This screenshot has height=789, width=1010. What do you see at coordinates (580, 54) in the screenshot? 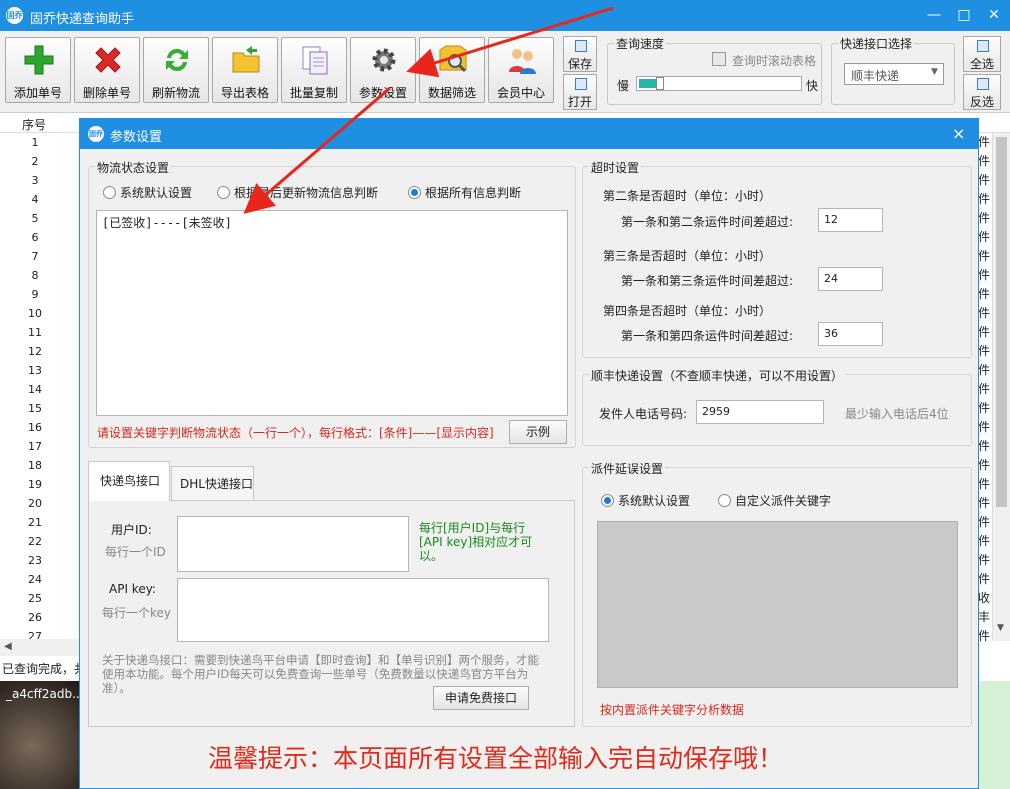
I see `save-button: 保存` at bounding box center [580, 54].